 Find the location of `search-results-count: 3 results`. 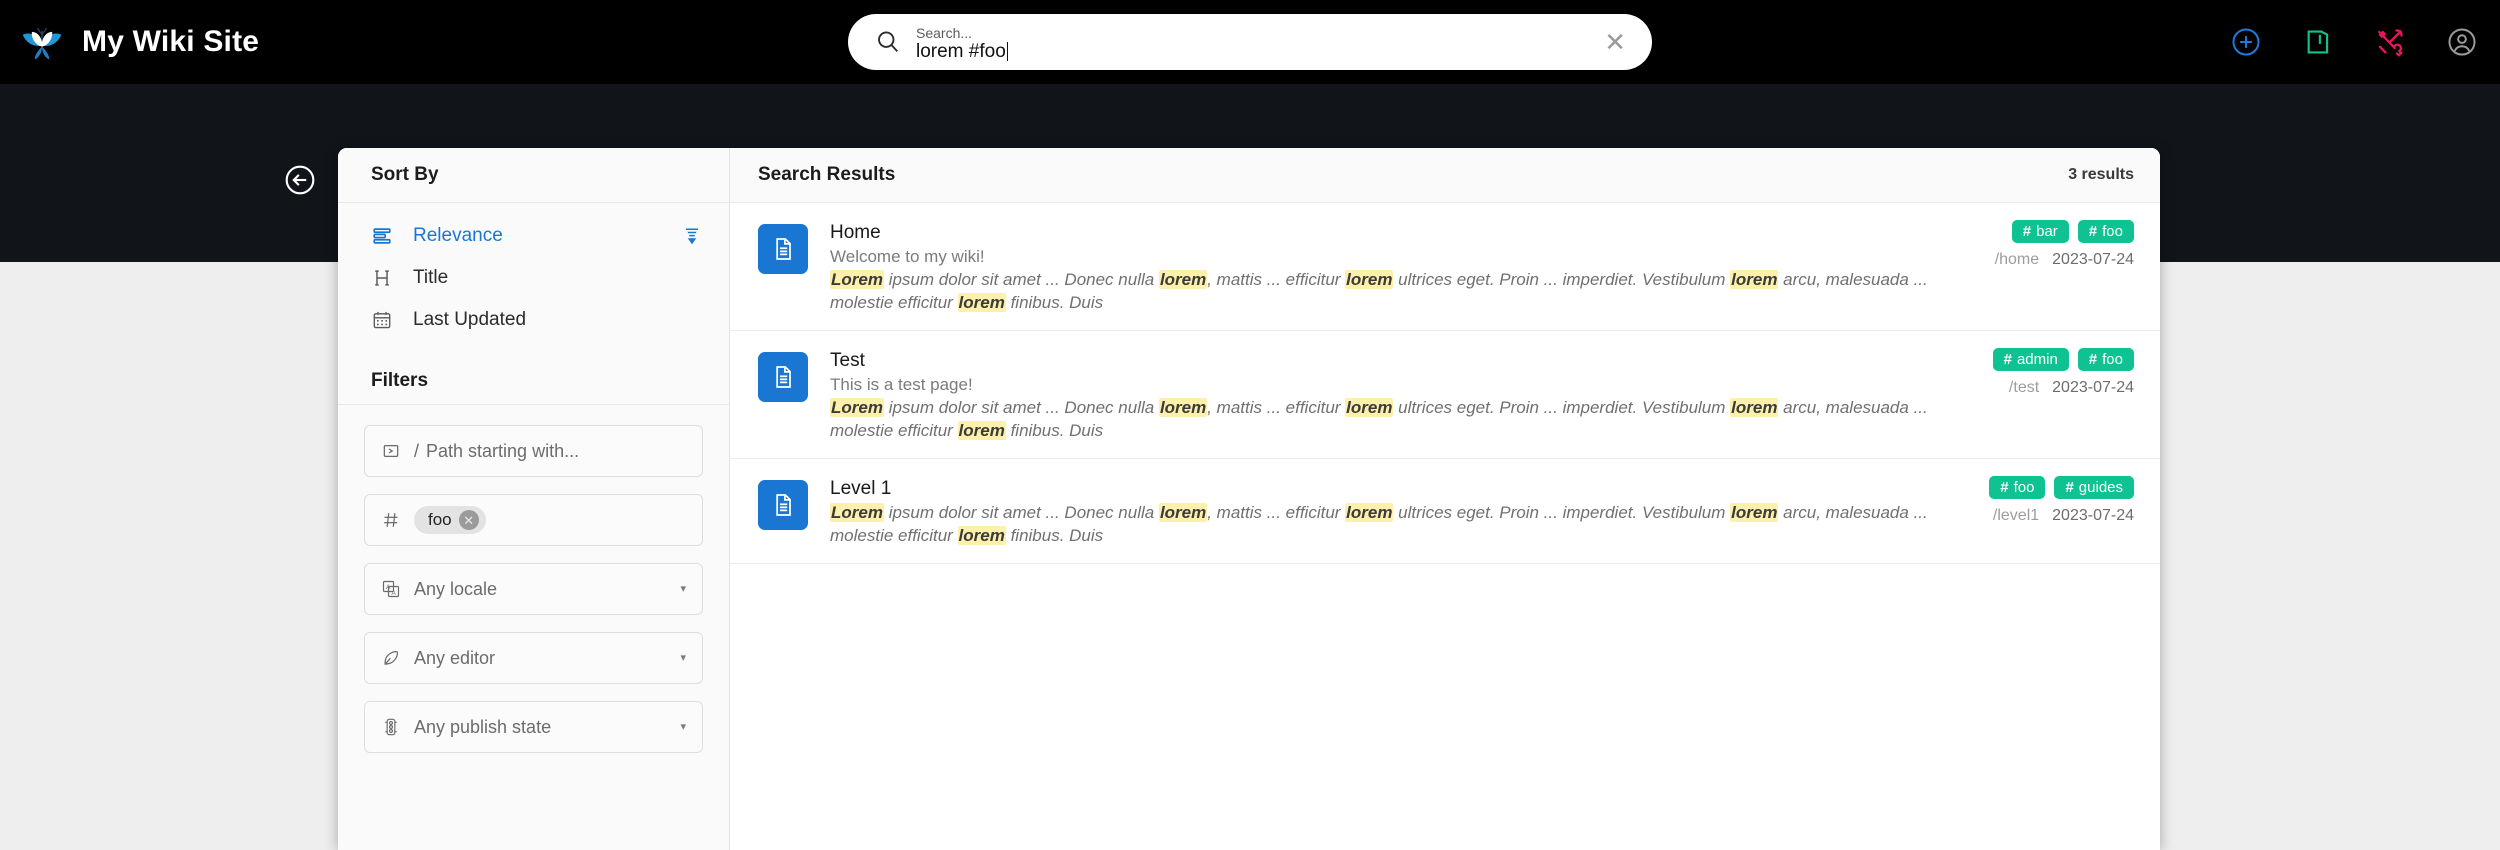

search-results-count: 3 results is located at coordinates (2101, 174).